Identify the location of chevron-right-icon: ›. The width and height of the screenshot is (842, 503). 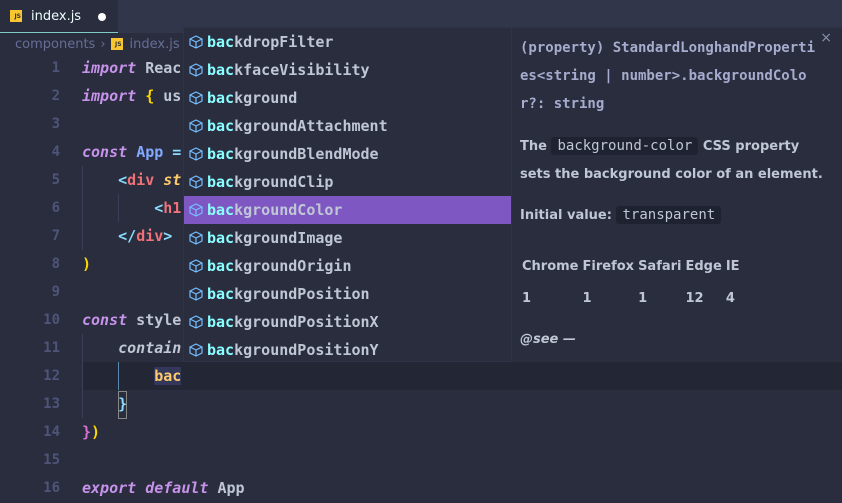
(103, 44).